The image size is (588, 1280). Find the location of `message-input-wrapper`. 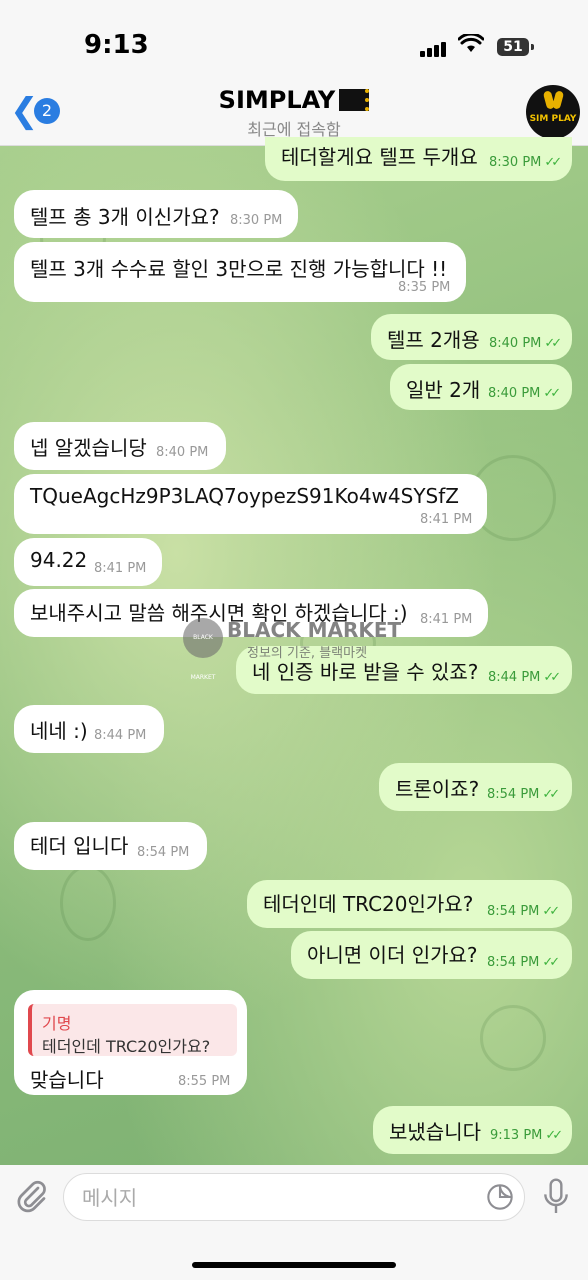

message-input-wrapper is located at coordinates (294, 1197).